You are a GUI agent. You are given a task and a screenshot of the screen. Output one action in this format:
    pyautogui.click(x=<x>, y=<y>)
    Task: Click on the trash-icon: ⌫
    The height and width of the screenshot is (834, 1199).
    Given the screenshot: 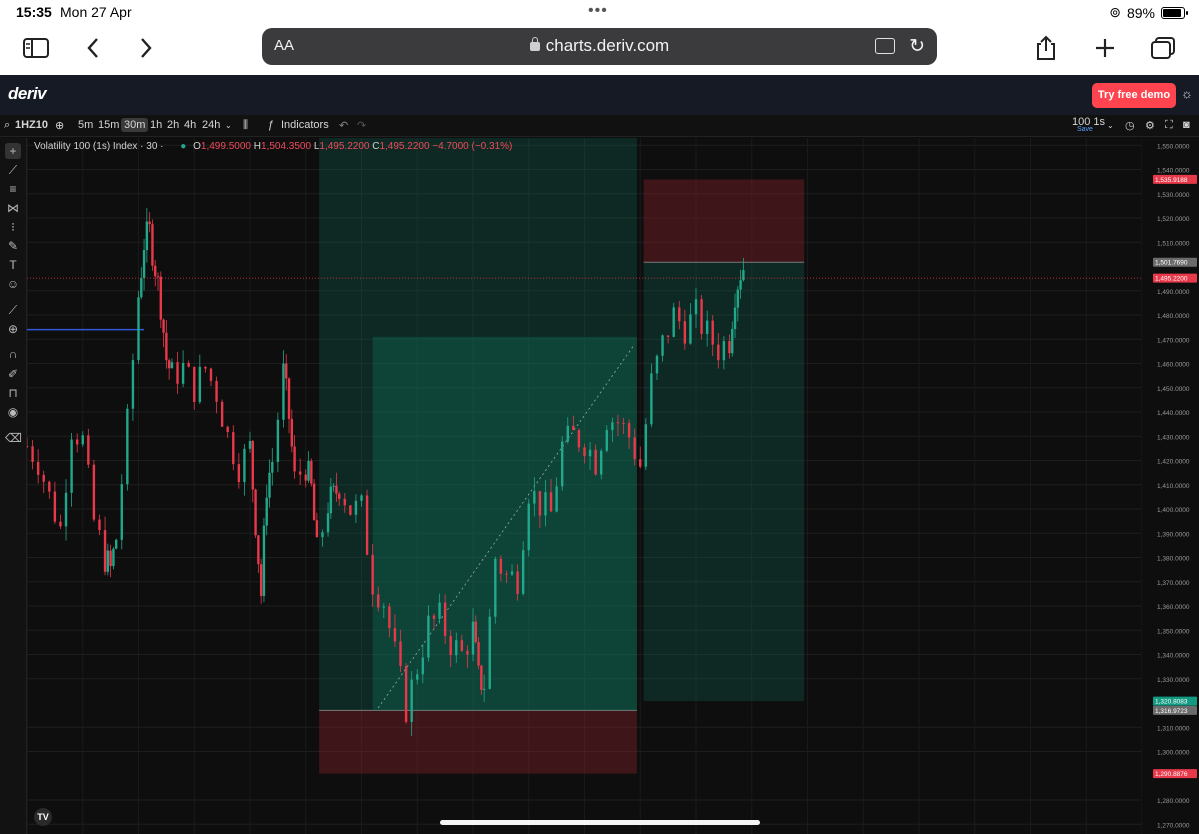 What is the action you would take?
    pyautogui.click(x=13, y=438)
    